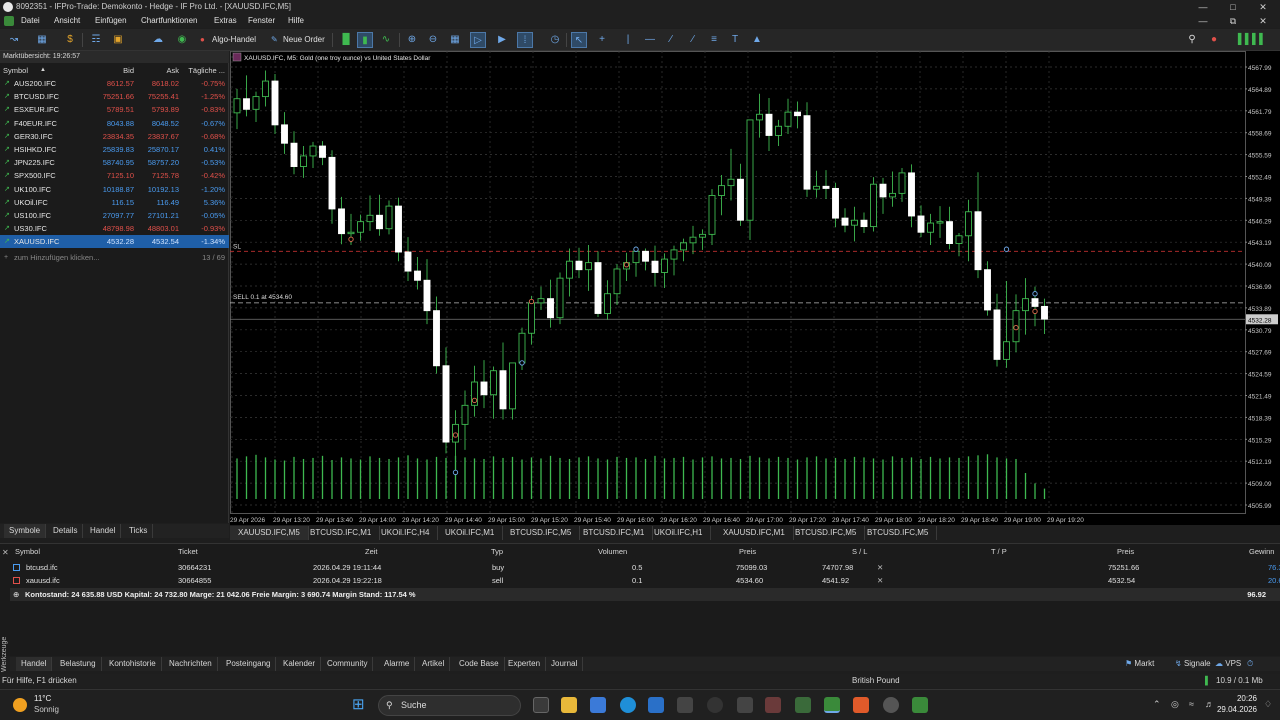 This screenshot has height=720, width=1280. What do you see at coordinates (114, 175) in the screenshot?
I see `market-row: ↗ SPX500.IFC 7125.10 7125.78 -0.42%` at bounding box center [114, 175].